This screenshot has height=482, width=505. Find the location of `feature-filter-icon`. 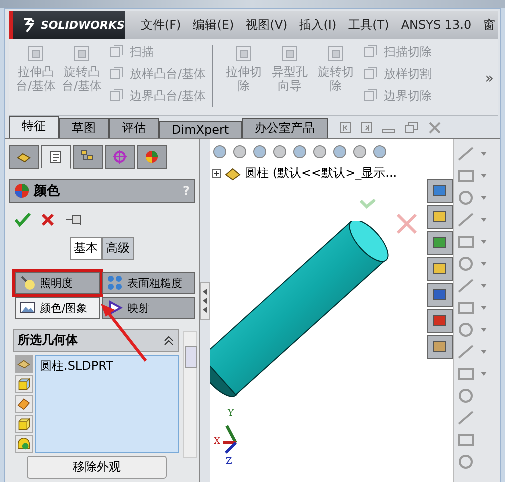

feature-filter-icon is located at coordinates (24, 444).